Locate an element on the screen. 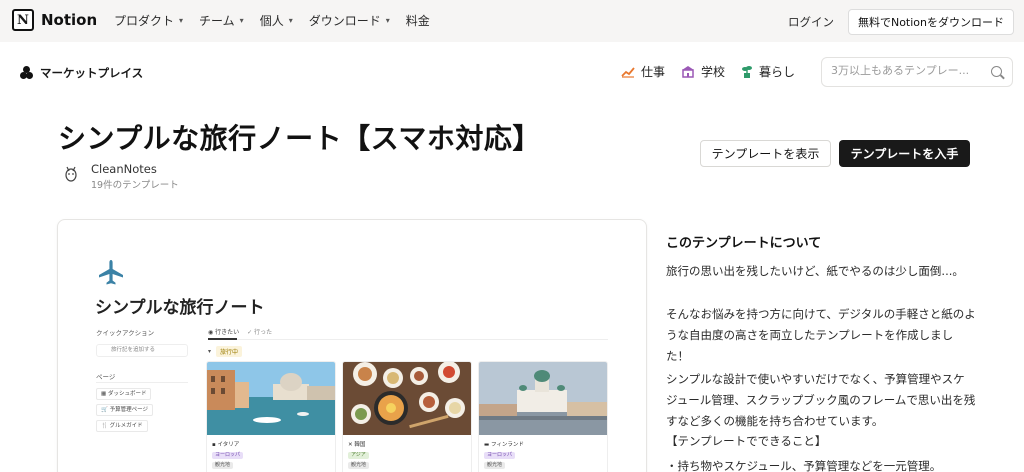 Image resolution: width=1024 pixels, height=472 pixels. nav-item-team: チーム ▾ is located at coordinates (221, 20).